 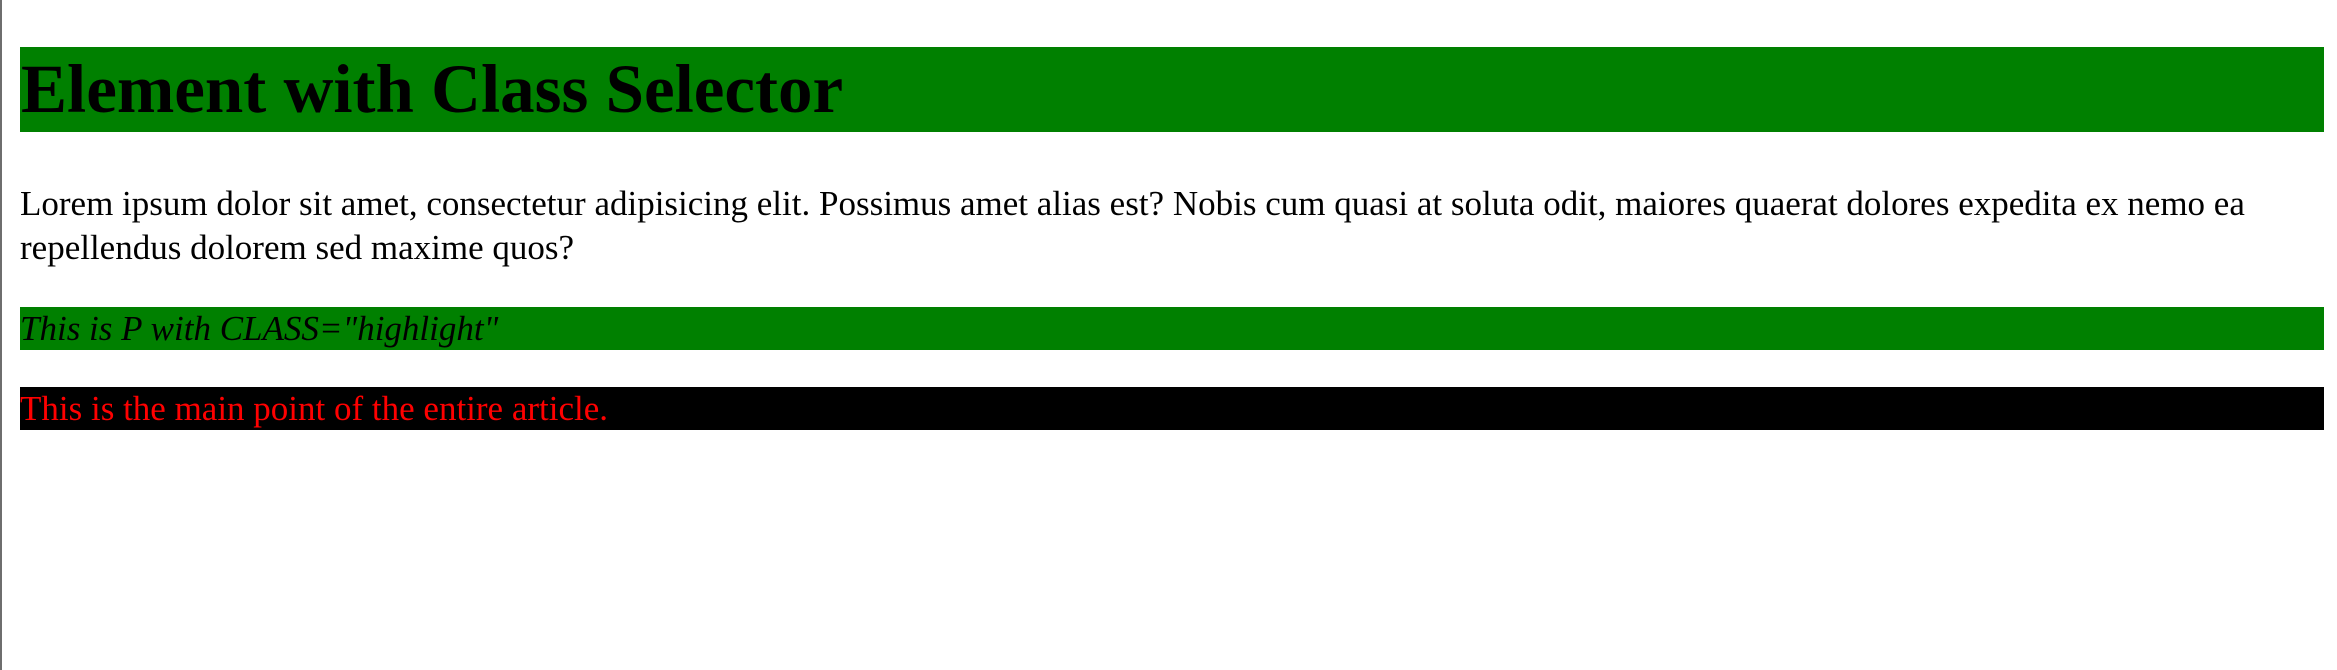 I want to click on highlight-paragraph: This is P with CLASS="highlight", so click(x=1172, y=328).